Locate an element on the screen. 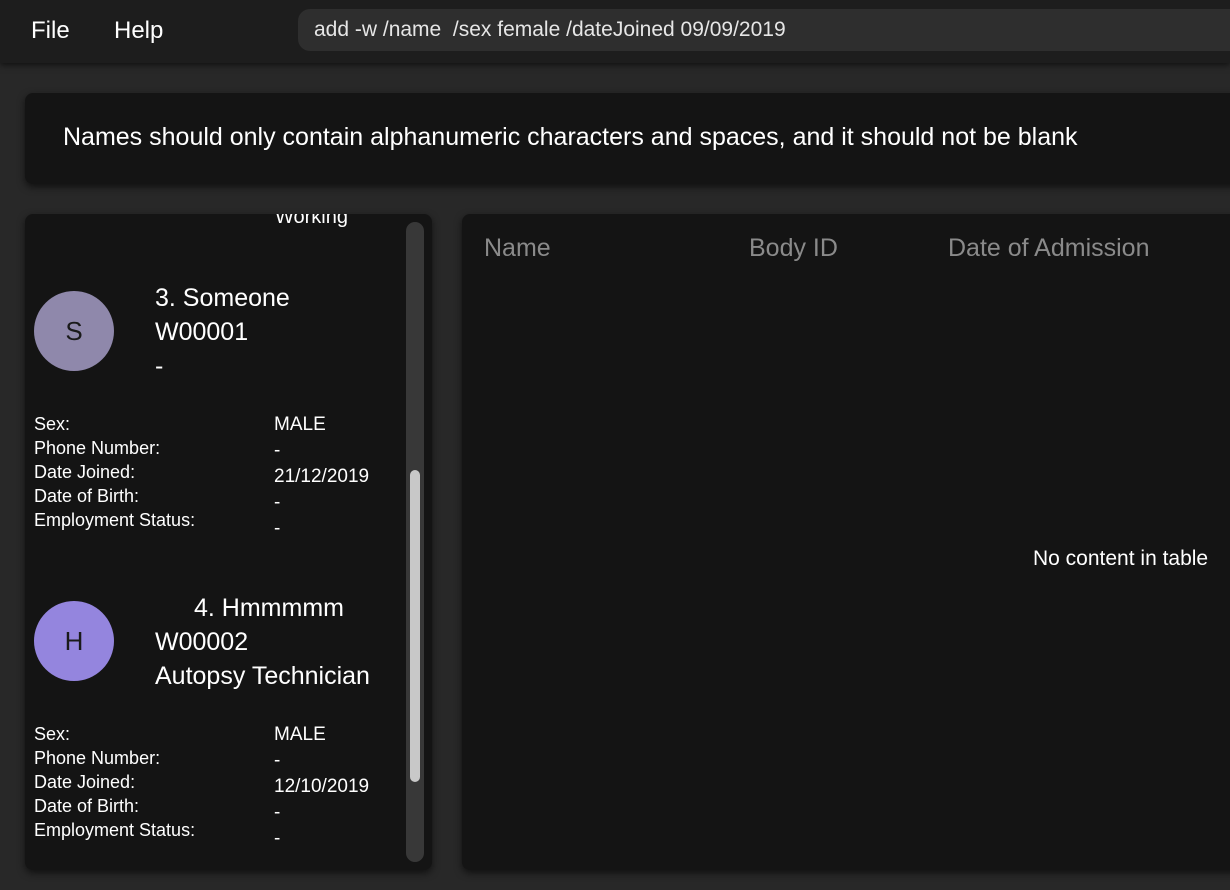 Image resolution: width=1230 pixels, height=890 pixels. worker-id: W00001 is located at coordinates (202, 332).